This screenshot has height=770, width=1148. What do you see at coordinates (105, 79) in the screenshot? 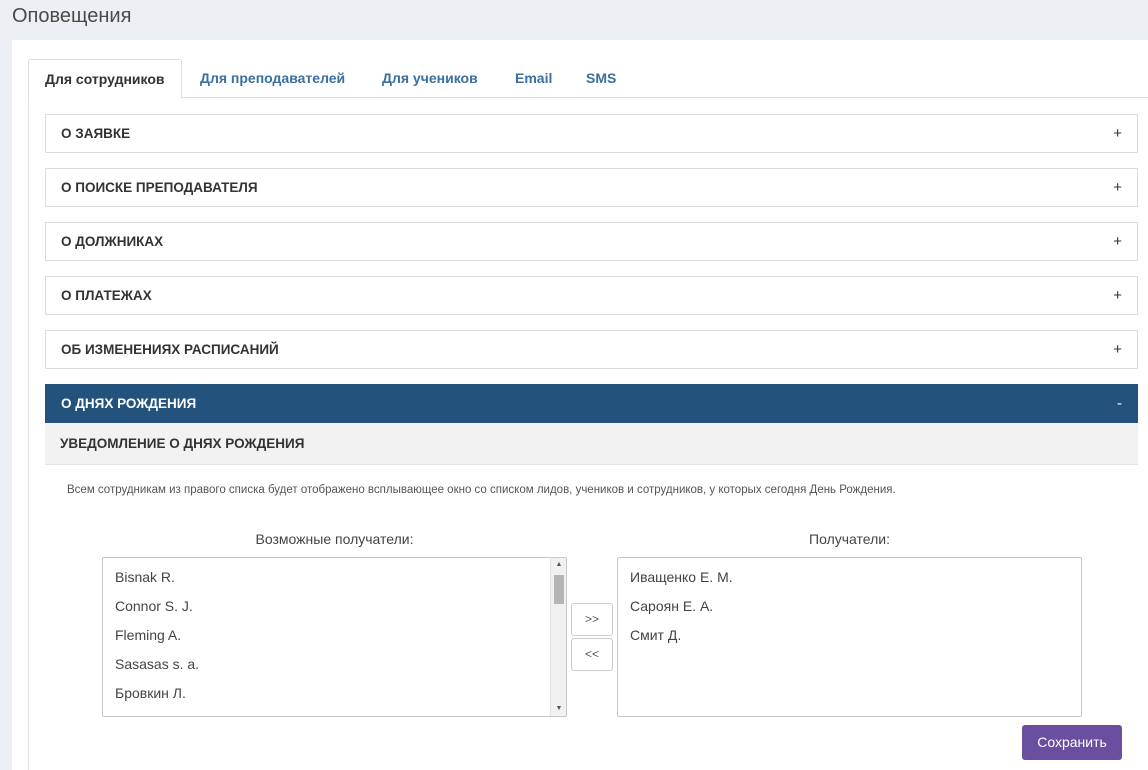
I see `tab-staff: Для сотрудников` at bounding box center [105, 79].